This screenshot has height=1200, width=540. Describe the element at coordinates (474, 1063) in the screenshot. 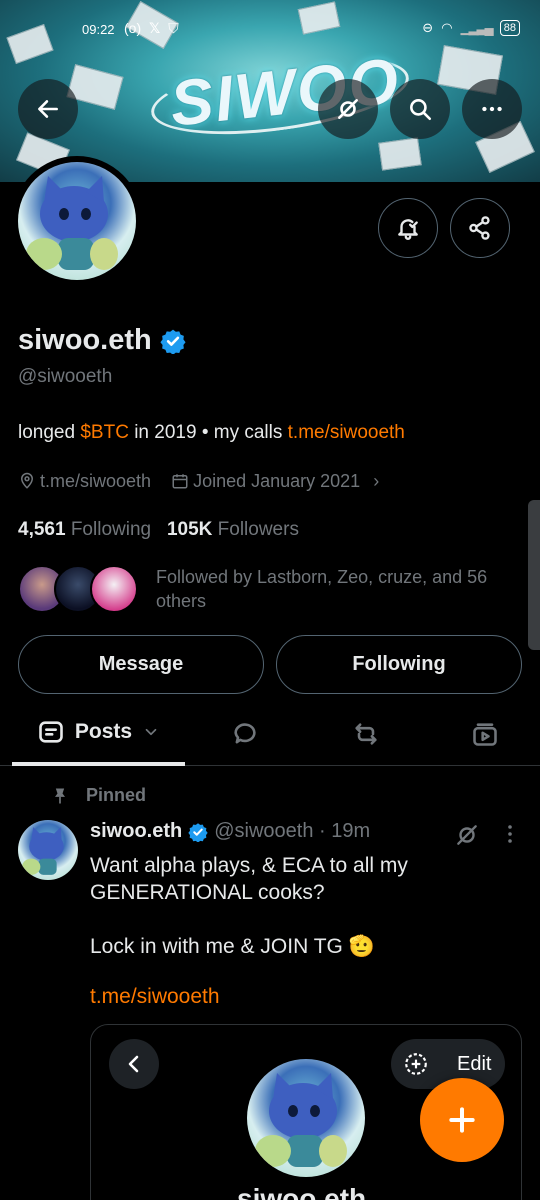

I see `card-edit-label: Edit` at that location.